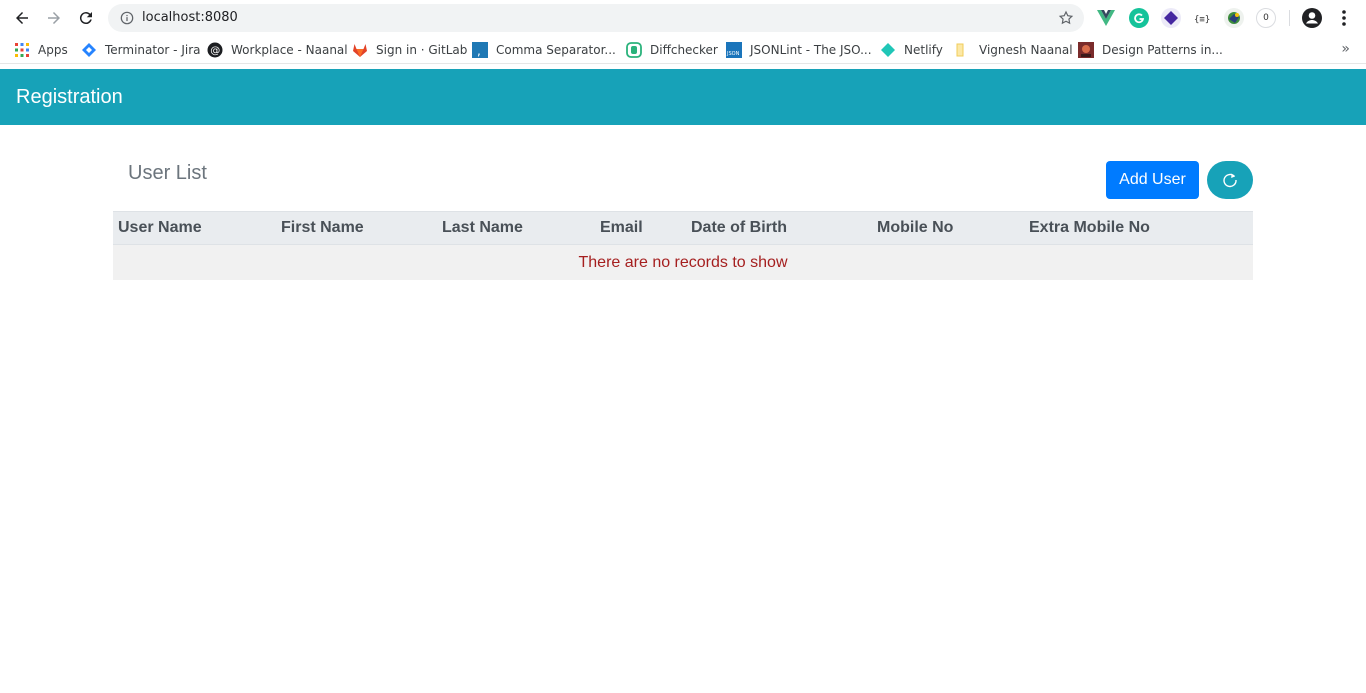  Describe the element at coordinates (190, 18) in the screenshot. I see `url-text: localhost:8080` at that location.